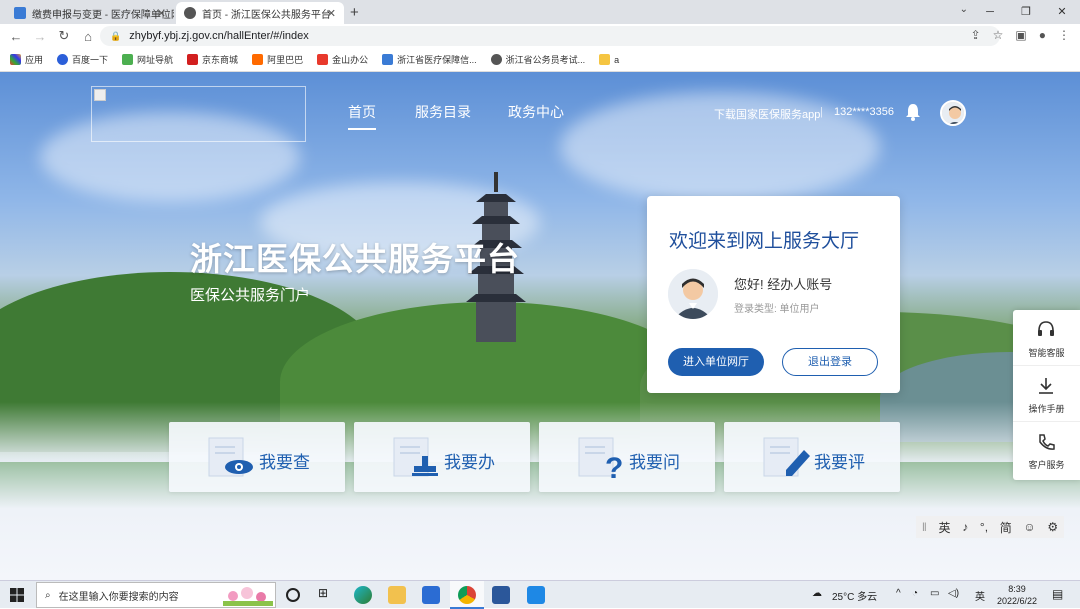 This screenshot has height=609, width=1080. Describe the element at coordinates (342, 59) in the screenshot. I see `bookmark-wps: 金山办公` at that location.